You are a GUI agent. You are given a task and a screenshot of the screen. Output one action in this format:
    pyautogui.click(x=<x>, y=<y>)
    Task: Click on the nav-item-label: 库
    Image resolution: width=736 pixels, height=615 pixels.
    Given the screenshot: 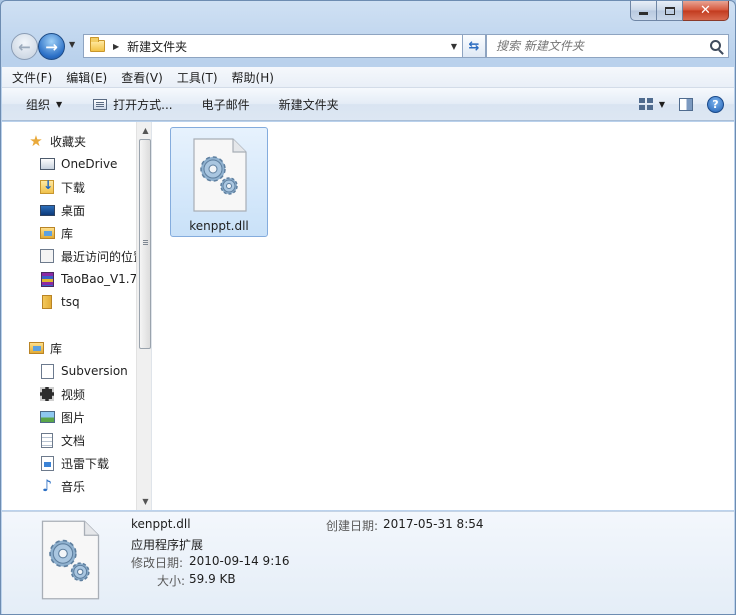 What is the action you would take?
    pyautogui.click(x=67, y=233)
    